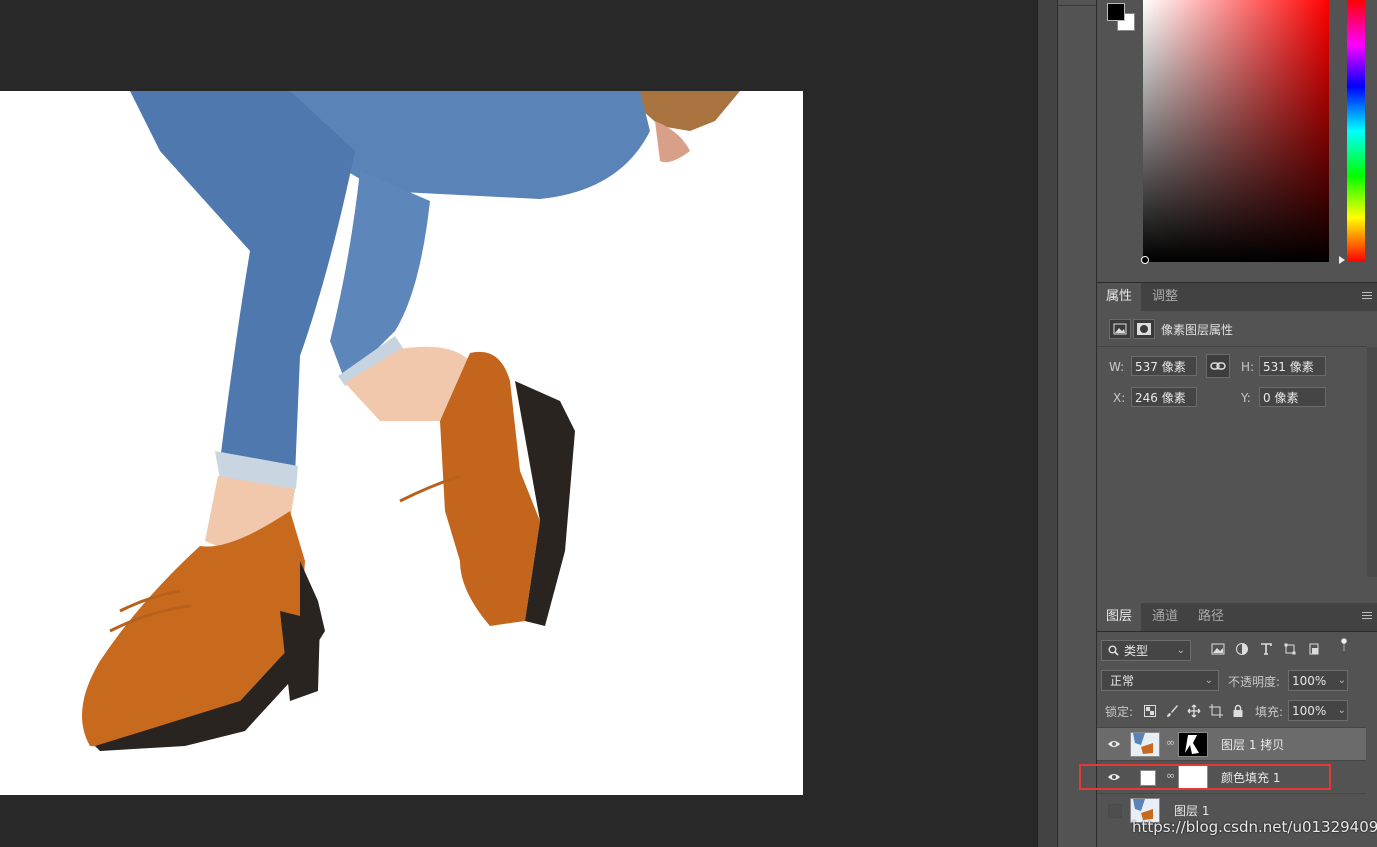 The width and height of the screenshot is (1377, 847). Describe the element at coordinates (1172, 711) in the screenshot. I see `lock-pixels-brush-icon` at that location.